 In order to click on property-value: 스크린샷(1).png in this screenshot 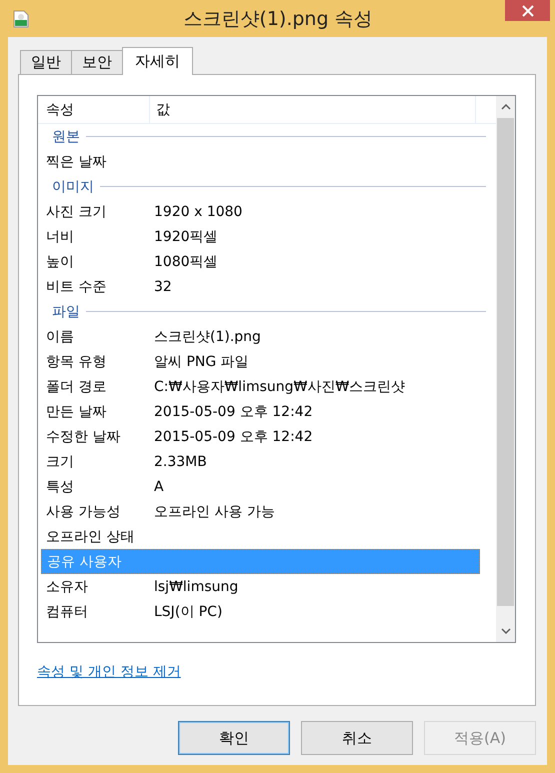, I will do `click(207, 337)`.